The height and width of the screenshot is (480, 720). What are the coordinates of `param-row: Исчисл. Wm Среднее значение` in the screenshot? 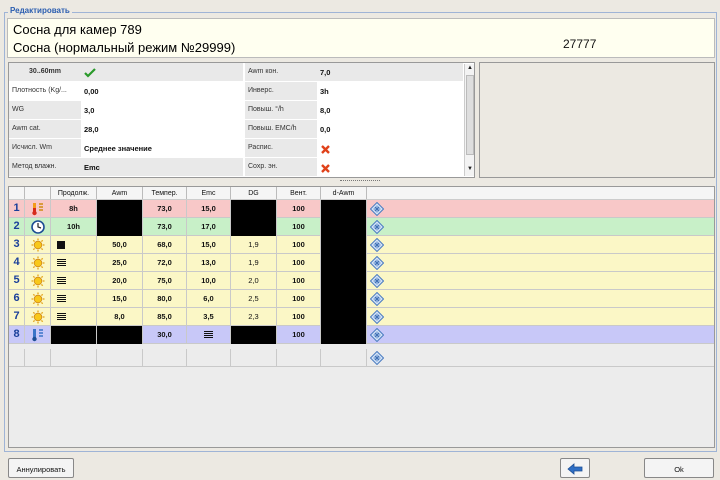 It's located at (126, 148).